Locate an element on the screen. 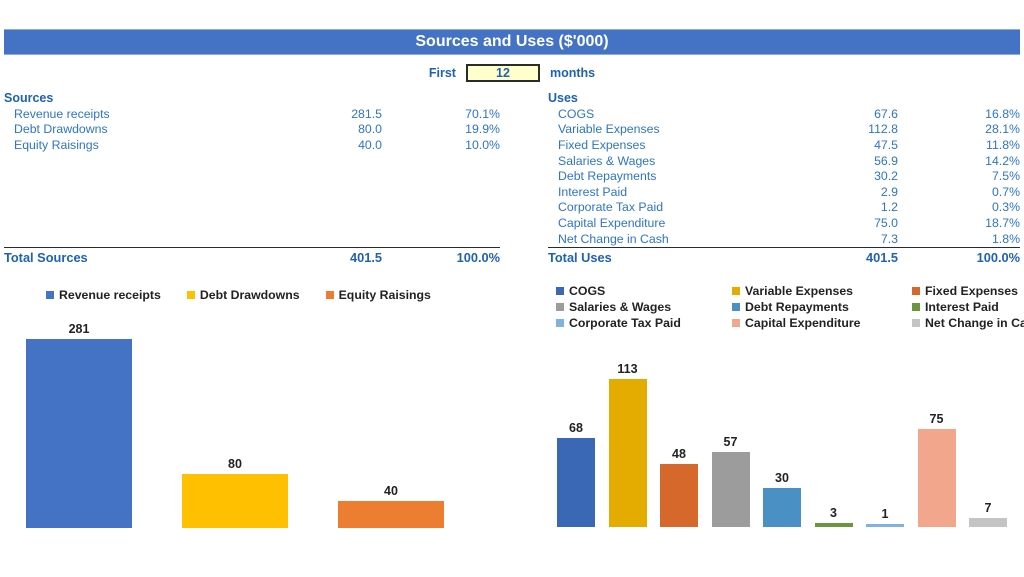 The width and height of the screenshot is (1024, 577). bar-data-label: 30 is located at coordinates (782, 477).